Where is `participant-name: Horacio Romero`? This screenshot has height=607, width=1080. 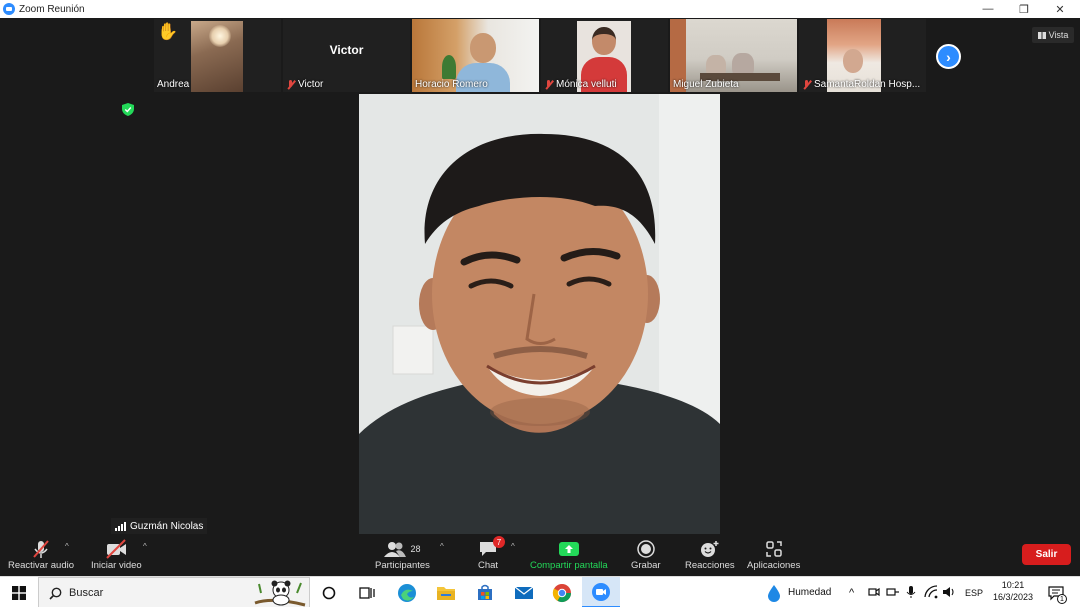 participant-name: Horacio Romero is located at coordinates (451, 84).